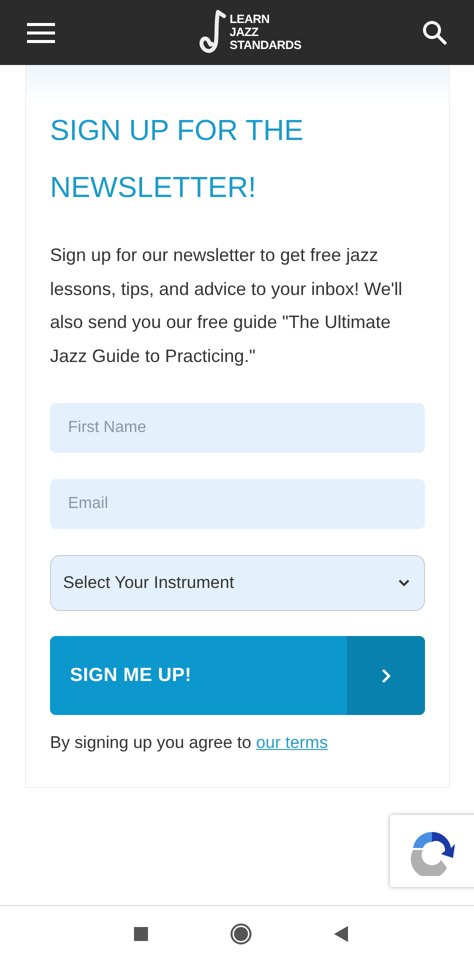 This screenshot has width=474, height=962. Describe the element at coordinates (237, 504) in the screenshot. I see `text-field: Email` at that location.